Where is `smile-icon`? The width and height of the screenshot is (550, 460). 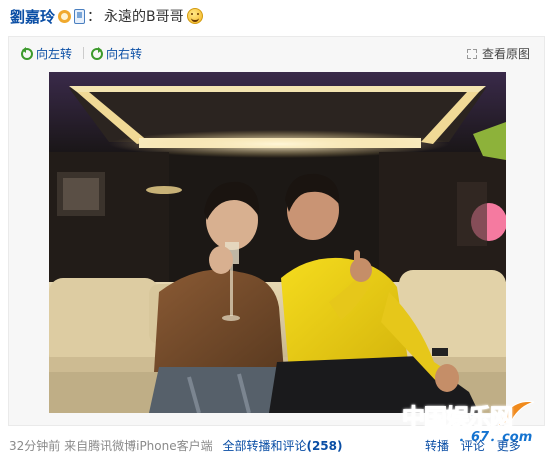 smile-icon is located at coordinates (194, 16).